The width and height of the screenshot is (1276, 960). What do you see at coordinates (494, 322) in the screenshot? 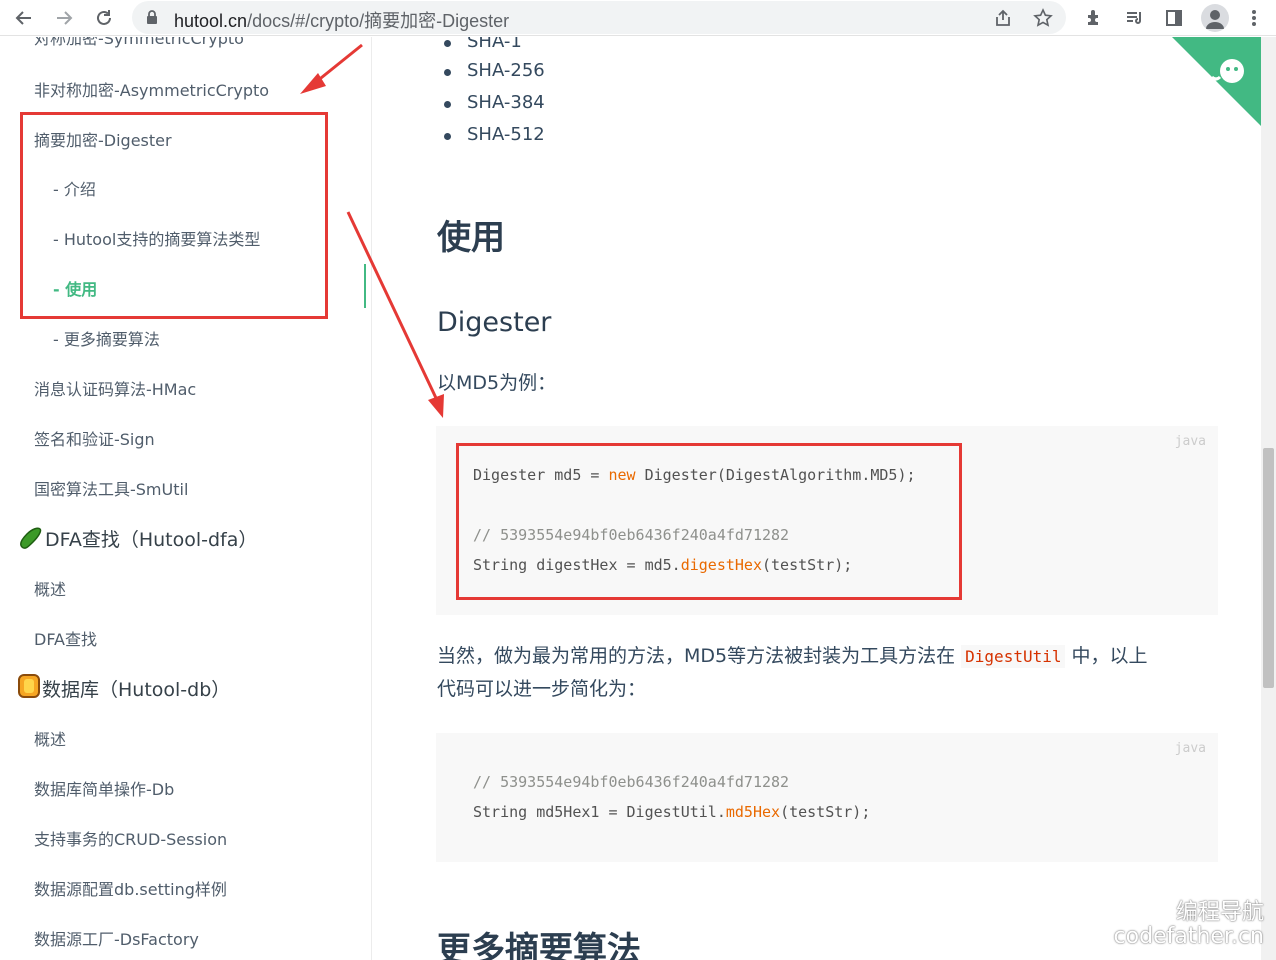
I see `heading-digester: Digester` at bounding box center [494, 322].